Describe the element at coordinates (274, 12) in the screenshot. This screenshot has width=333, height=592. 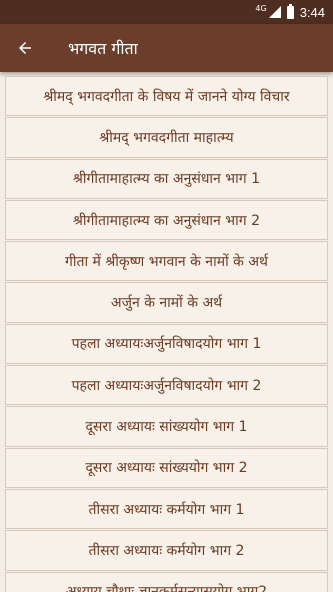
I see `signal-icon` at that location.